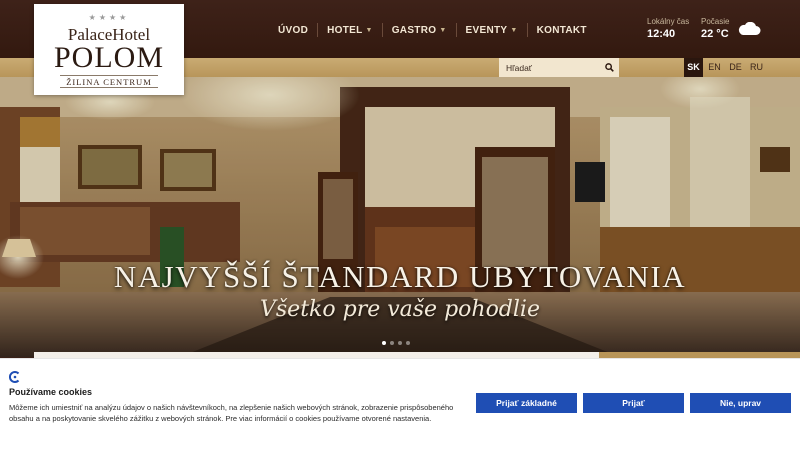  Describe the element at coordinates (51, 392) in the screenshot. I see `cookie-title: Používame cookies` at that location.